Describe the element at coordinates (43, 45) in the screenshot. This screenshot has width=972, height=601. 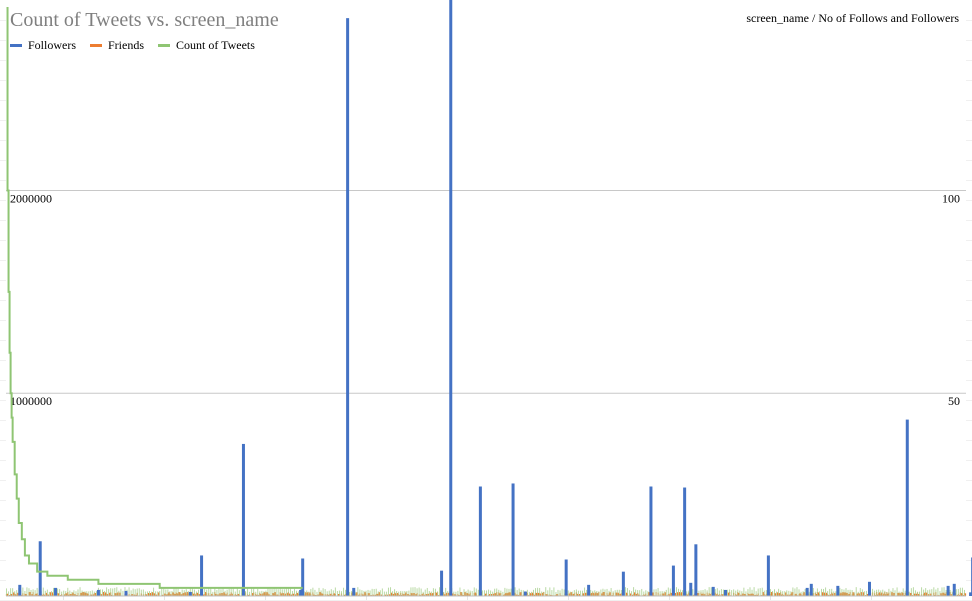
I see `legend-item-followers: Followers` at that location.